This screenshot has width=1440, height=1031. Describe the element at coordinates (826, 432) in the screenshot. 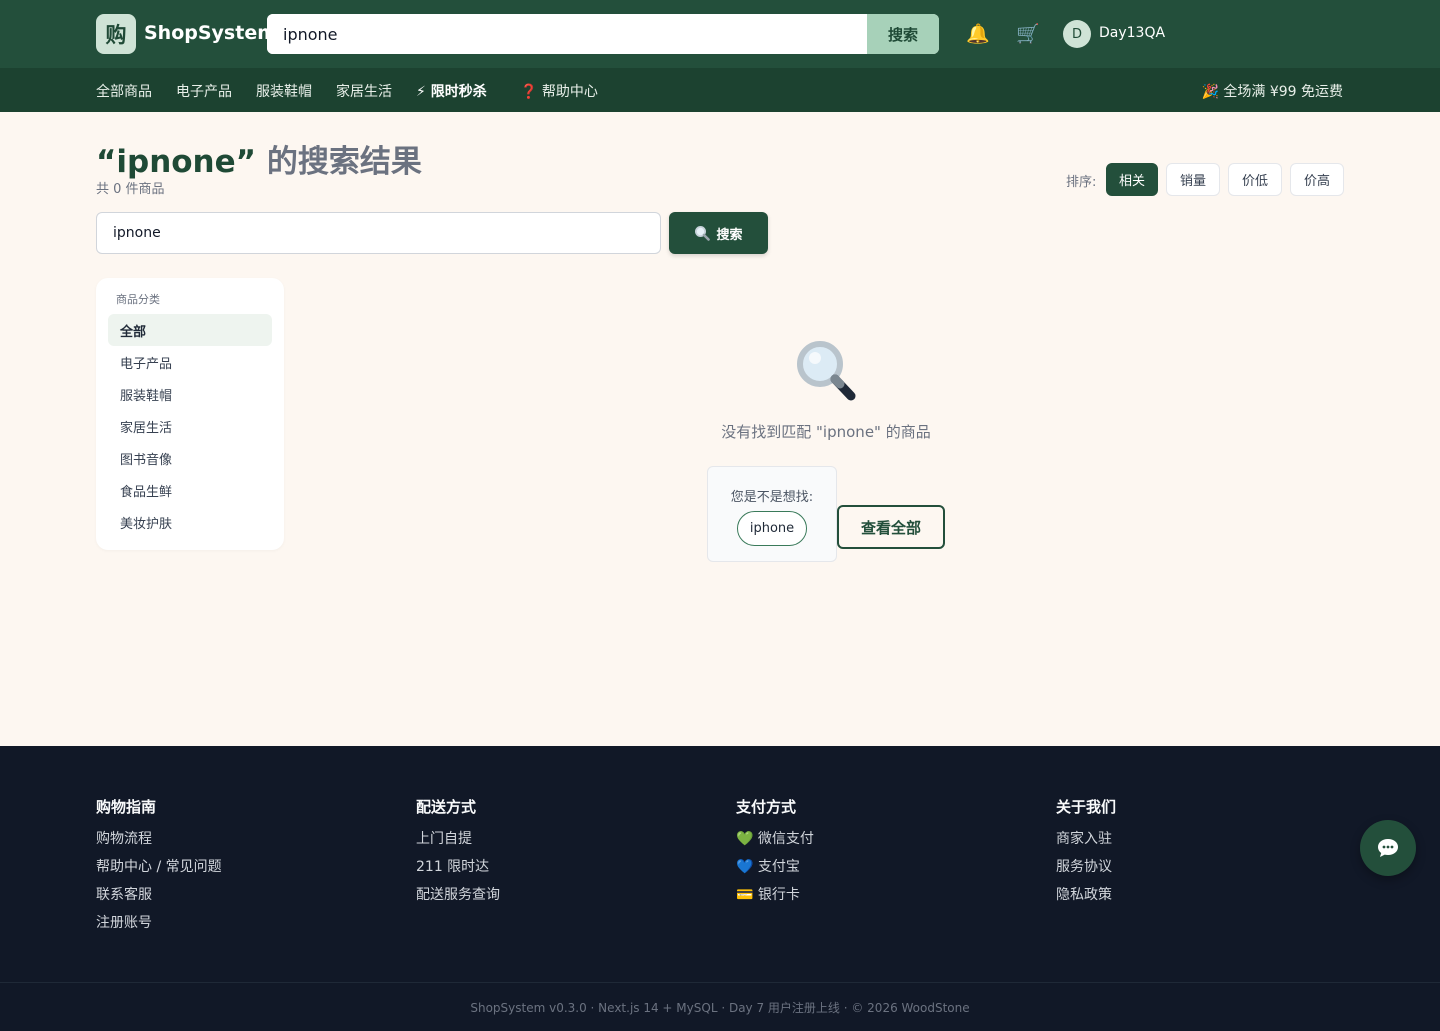

I see `empty-message: 没有找到匹配 "ipnone" 的商品` at that location.